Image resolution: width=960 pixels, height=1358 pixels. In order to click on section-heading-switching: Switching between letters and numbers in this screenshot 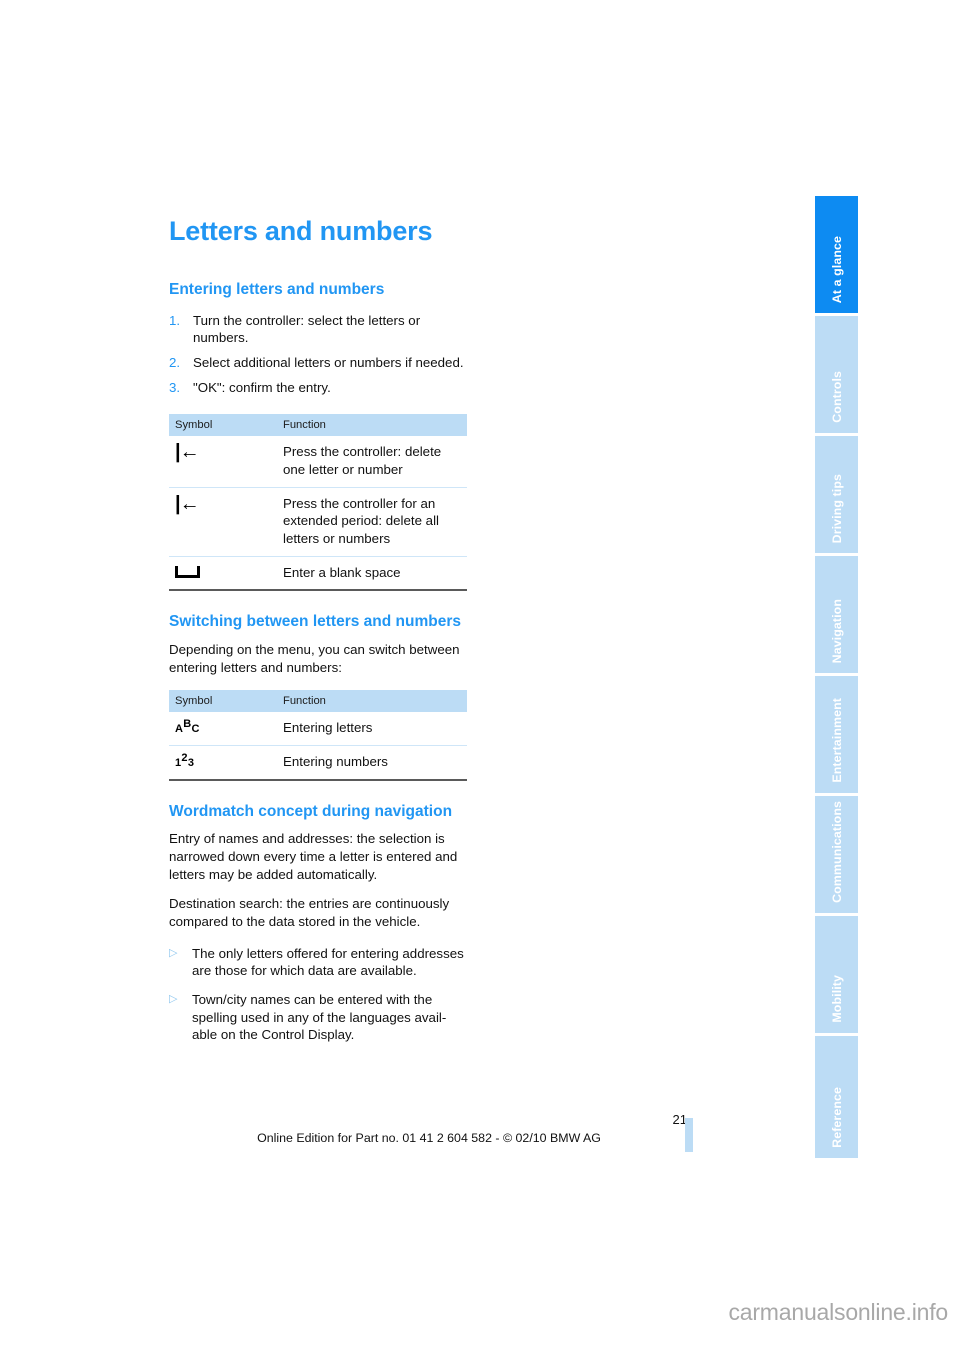, I will do `click(315, 622)`.